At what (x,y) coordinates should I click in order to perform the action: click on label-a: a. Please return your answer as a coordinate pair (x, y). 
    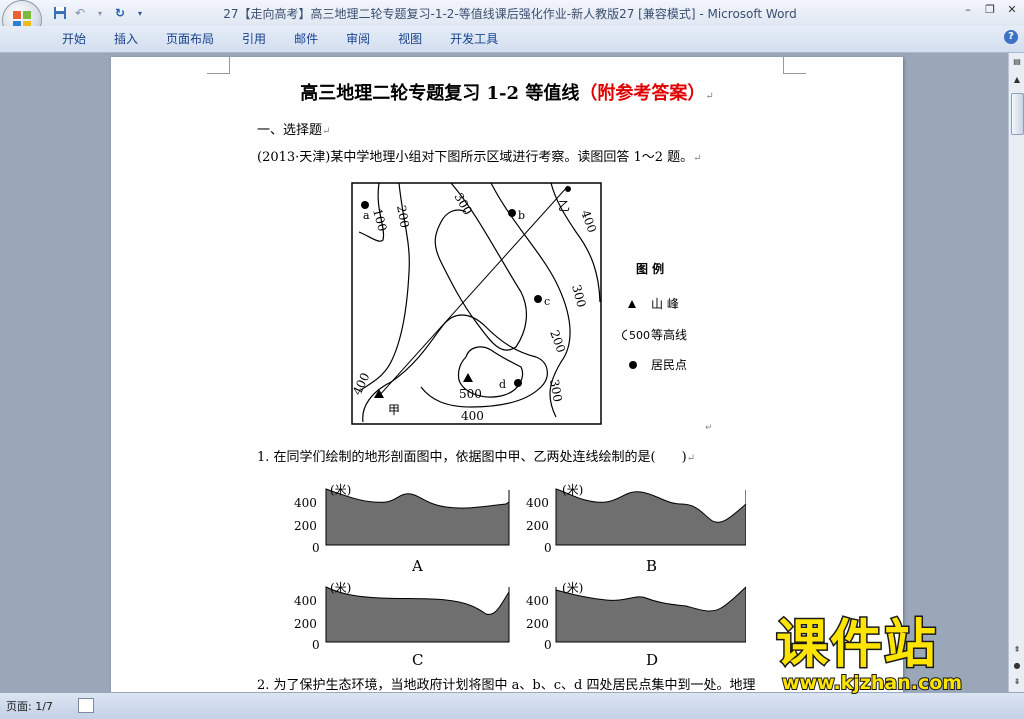
    Looking at the image, I should click on (366, 215).